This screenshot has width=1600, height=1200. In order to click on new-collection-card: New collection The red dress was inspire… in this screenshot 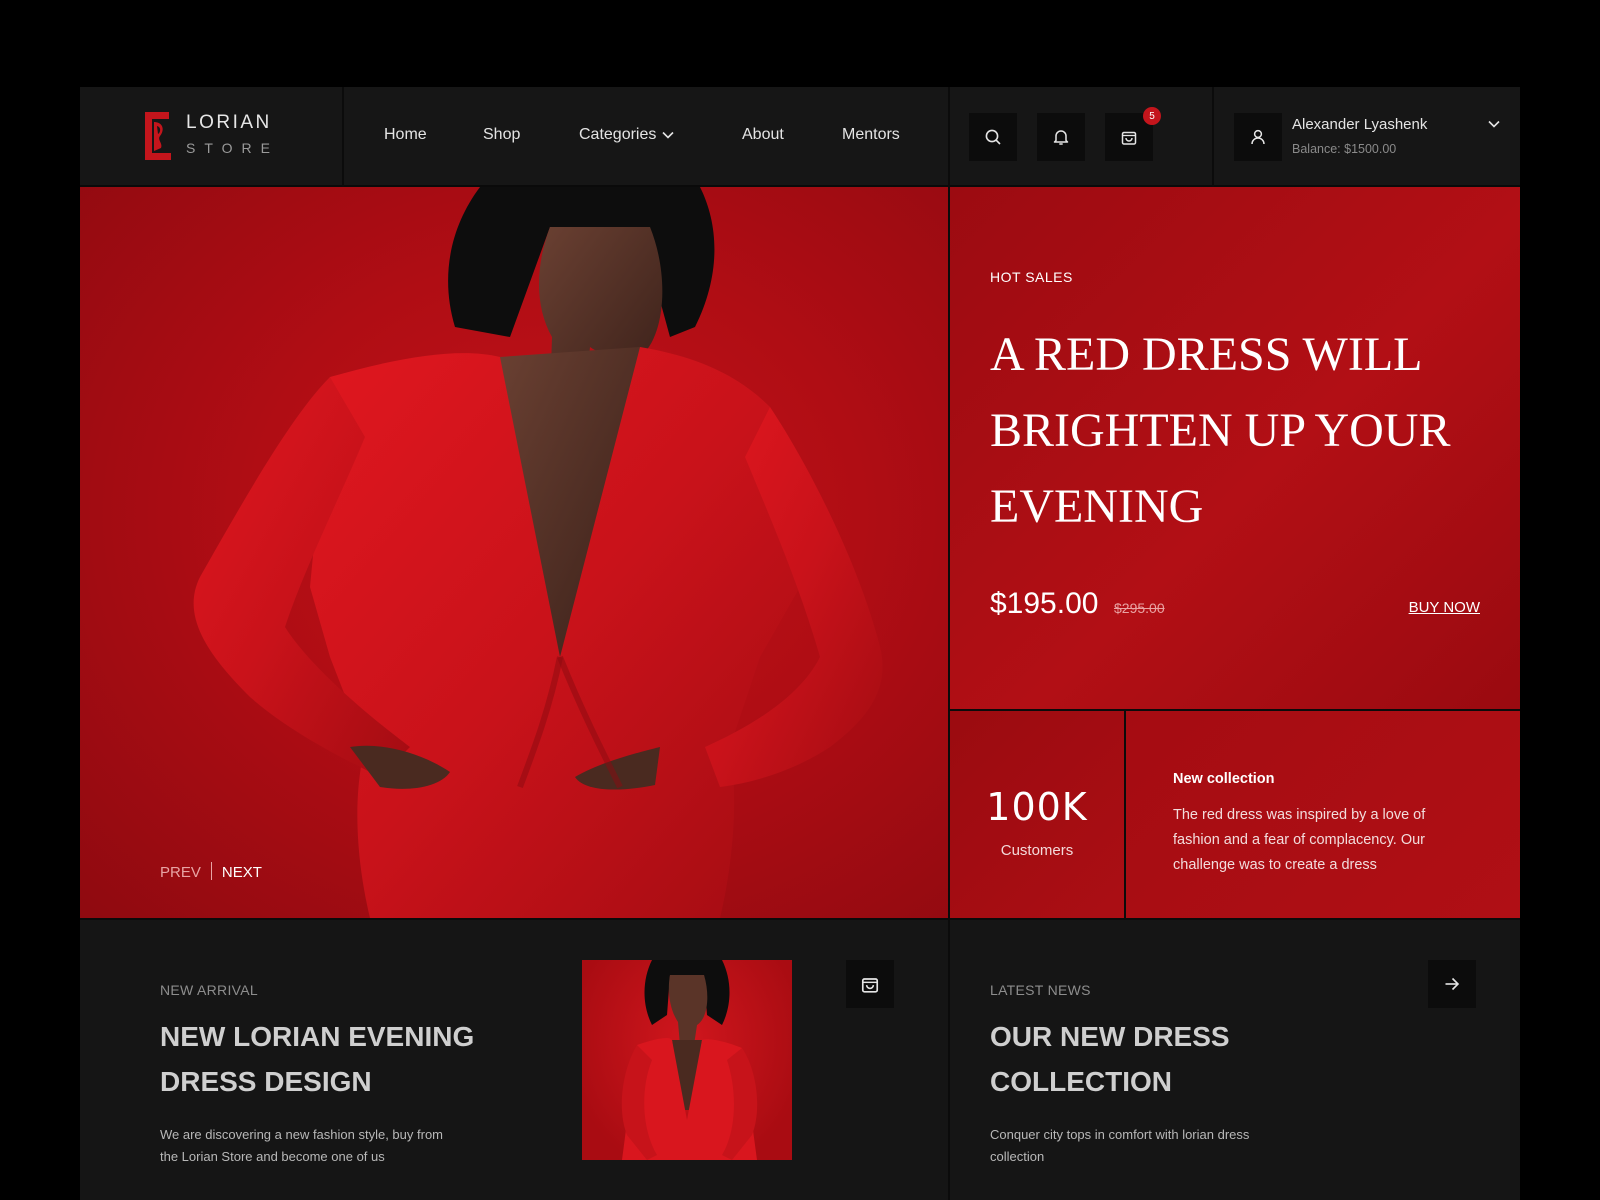, I will do `click(1323, 814)`.